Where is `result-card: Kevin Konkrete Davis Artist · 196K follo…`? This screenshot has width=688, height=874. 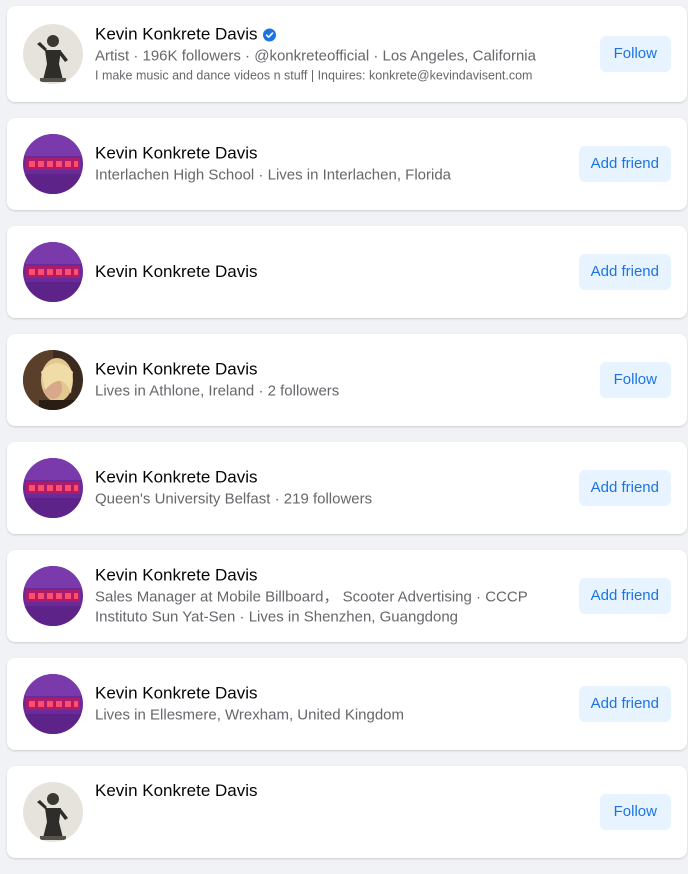 result-card: Kevin Konkrete Davis Artist · 196K follo… is located at coordinates (347, 54).